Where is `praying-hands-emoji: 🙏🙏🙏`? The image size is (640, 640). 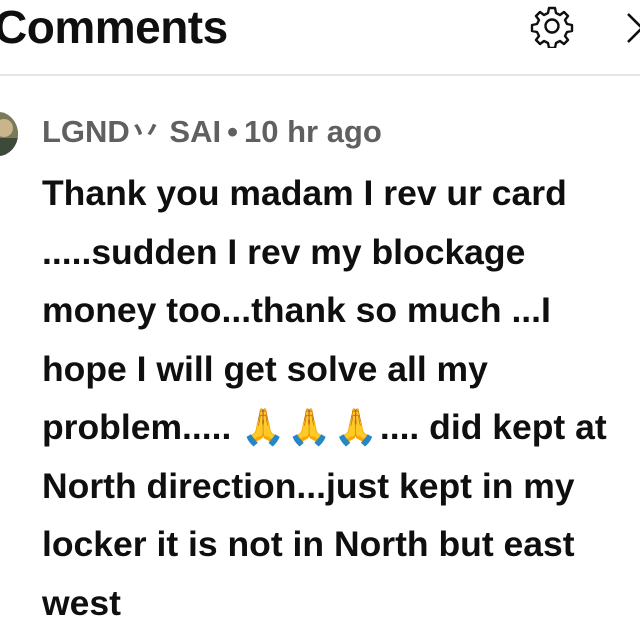
praying-hands-emoji: 🙏🙏🙏 is located at coordinates (310, 427).